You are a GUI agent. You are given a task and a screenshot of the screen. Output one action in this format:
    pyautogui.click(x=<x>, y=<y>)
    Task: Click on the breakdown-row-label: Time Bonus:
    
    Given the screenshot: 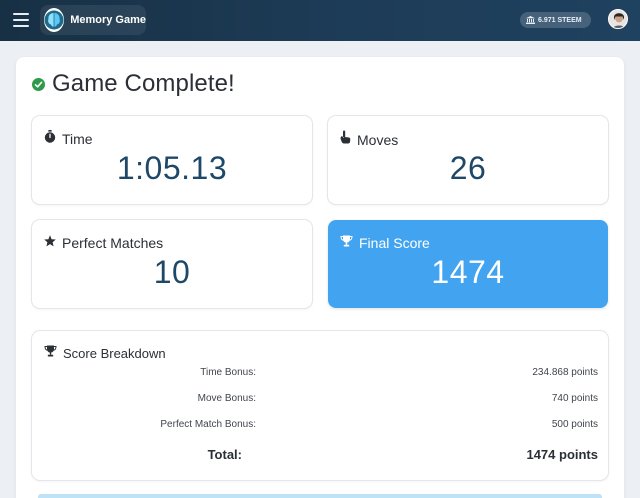 What is the action you would take?
    pyautogui.click(x=228, y=372)
    